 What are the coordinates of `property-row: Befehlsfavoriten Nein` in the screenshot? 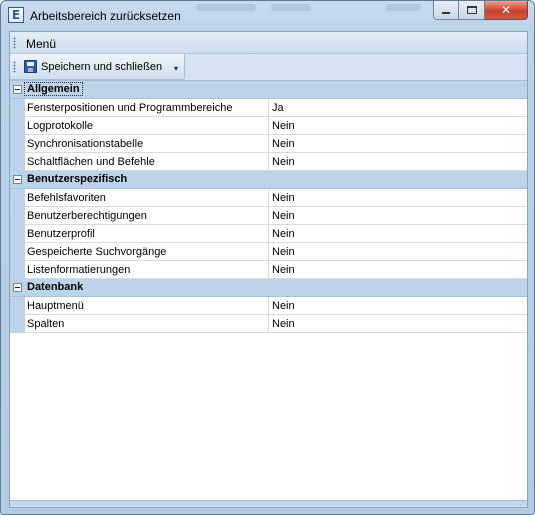 It's located at (268, 198).